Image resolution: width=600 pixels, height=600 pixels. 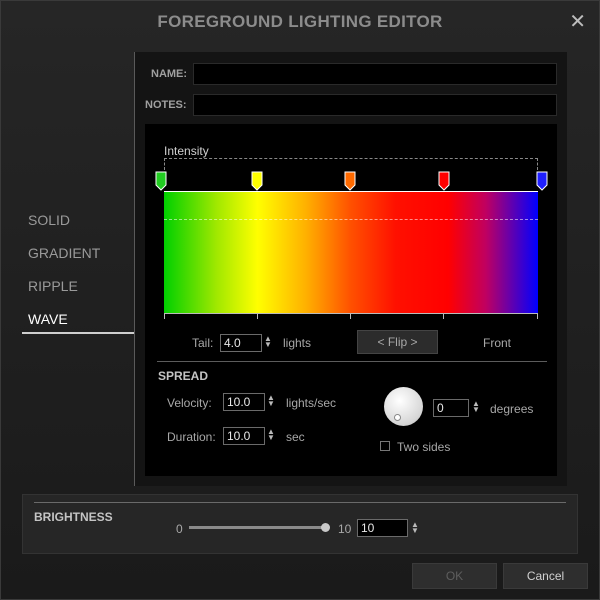 I want to click on notes-field, so click(x=375, y=105).